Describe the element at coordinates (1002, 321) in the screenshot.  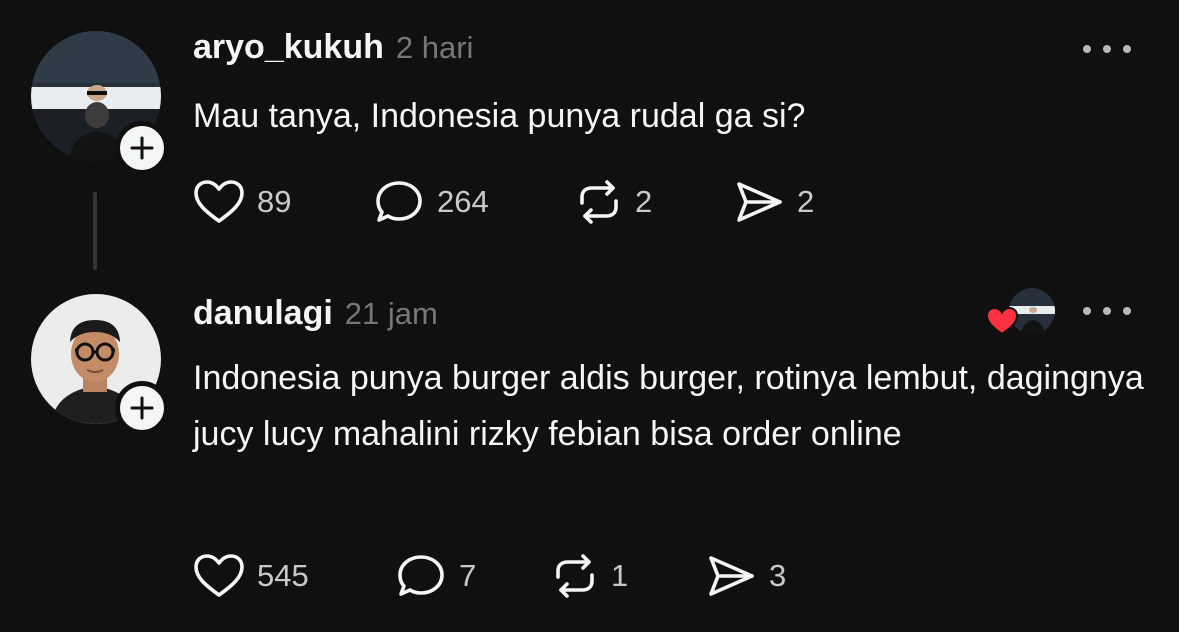
I see `red-heart-icon` at that location.